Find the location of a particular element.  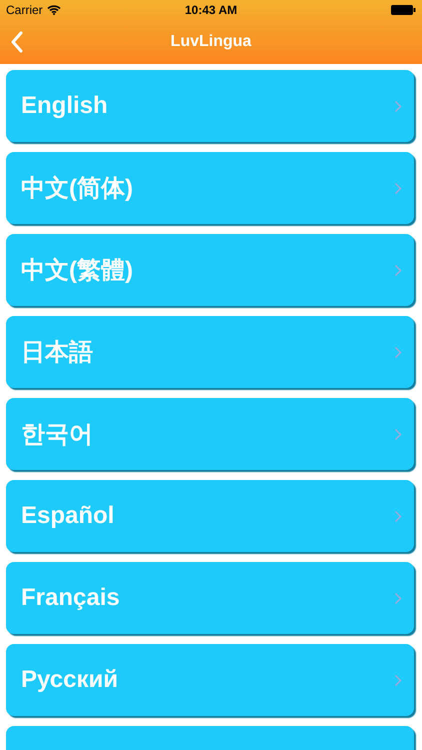

battery-icon is located at coordinates (403, 10).